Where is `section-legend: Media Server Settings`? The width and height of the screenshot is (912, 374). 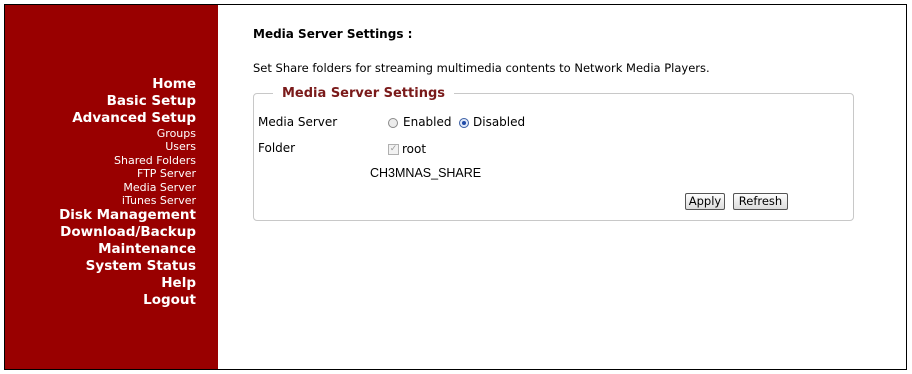 section-legend: Media Server Settings is located at coordinates (363, 94).